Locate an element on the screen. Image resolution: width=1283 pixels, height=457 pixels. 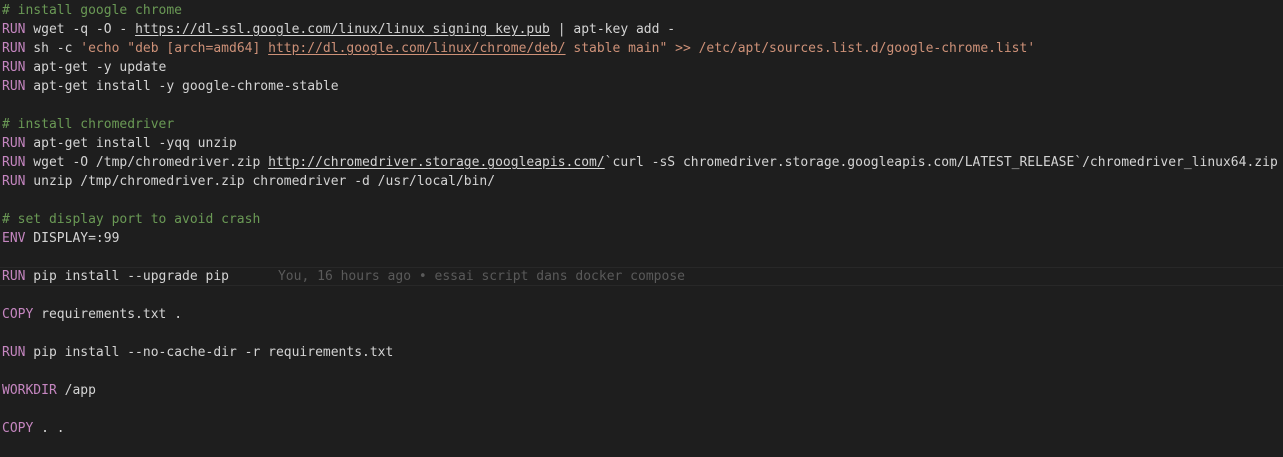
code-line: ENV DISPLAY=:99 is located at coordinates (641, 238).